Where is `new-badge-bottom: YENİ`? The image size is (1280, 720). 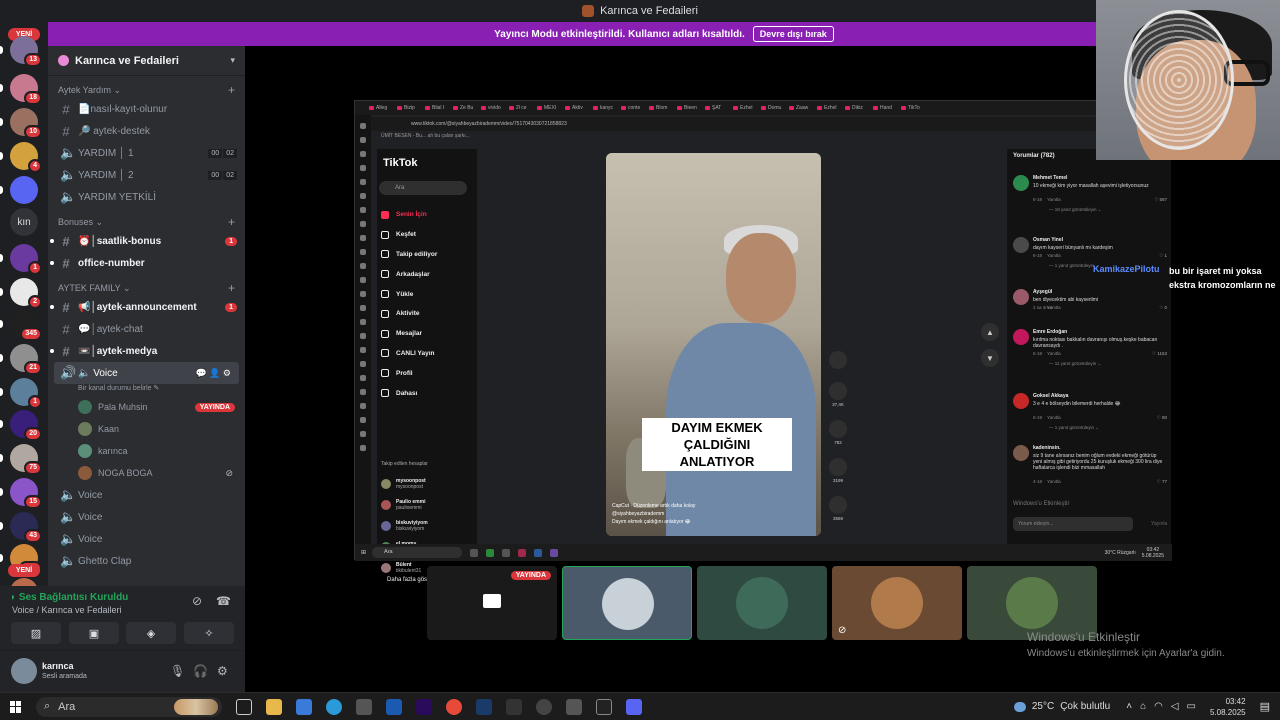 new-badge-bottom: YENİ is located at coordinates (24, 570).